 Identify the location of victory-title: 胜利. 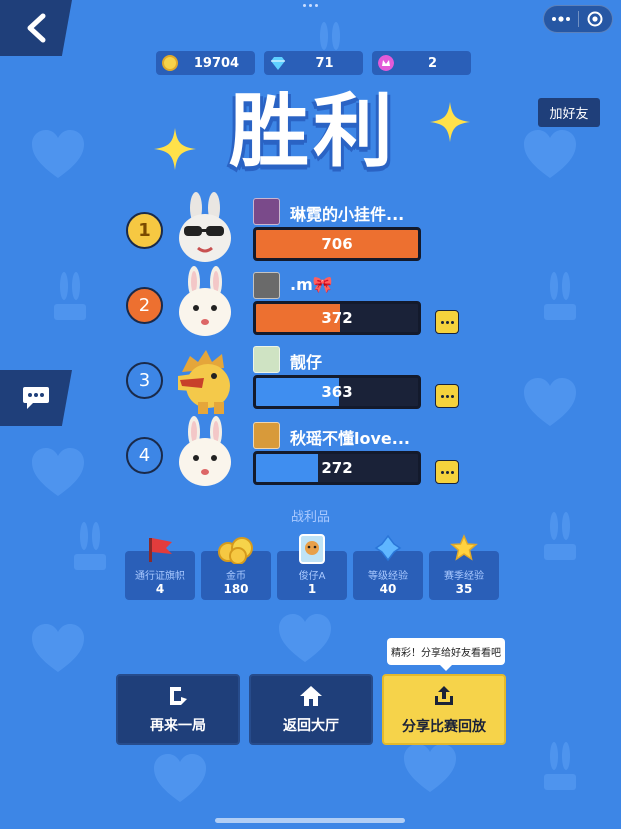
(313, 131).